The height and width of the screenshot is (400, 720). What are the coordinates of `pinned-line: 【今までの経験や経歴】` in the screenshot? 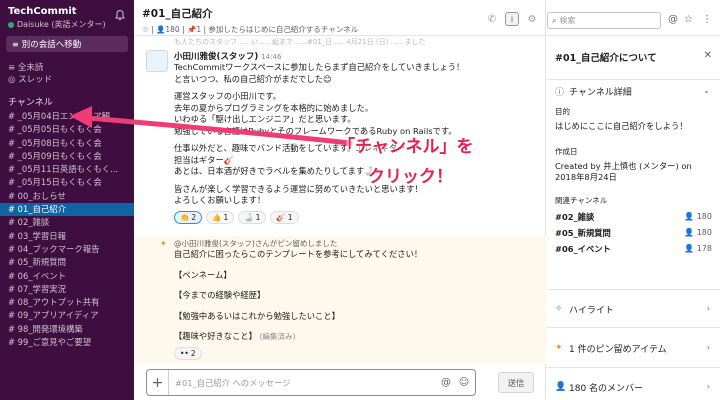 It's located at (220, 295).